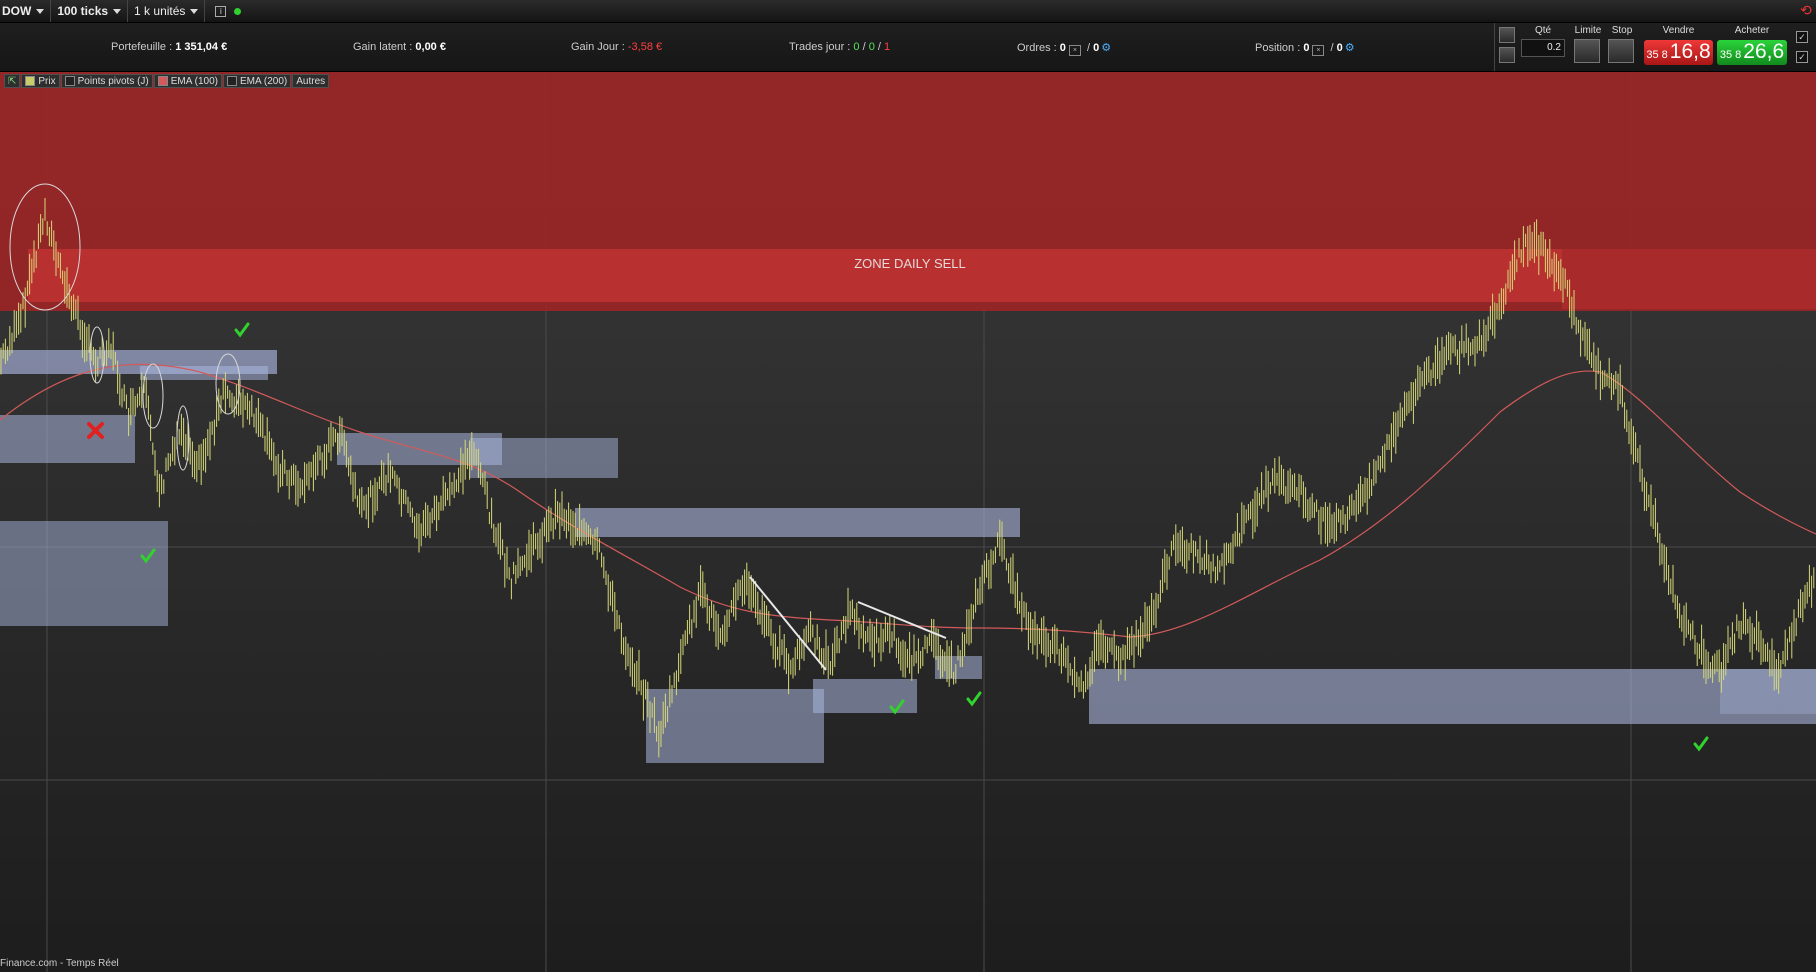 The height and width of the screenshot is (972, 1816). I want to click on trades-stat: Trades jour : 0 / 0 / 1, so click(840, 47).